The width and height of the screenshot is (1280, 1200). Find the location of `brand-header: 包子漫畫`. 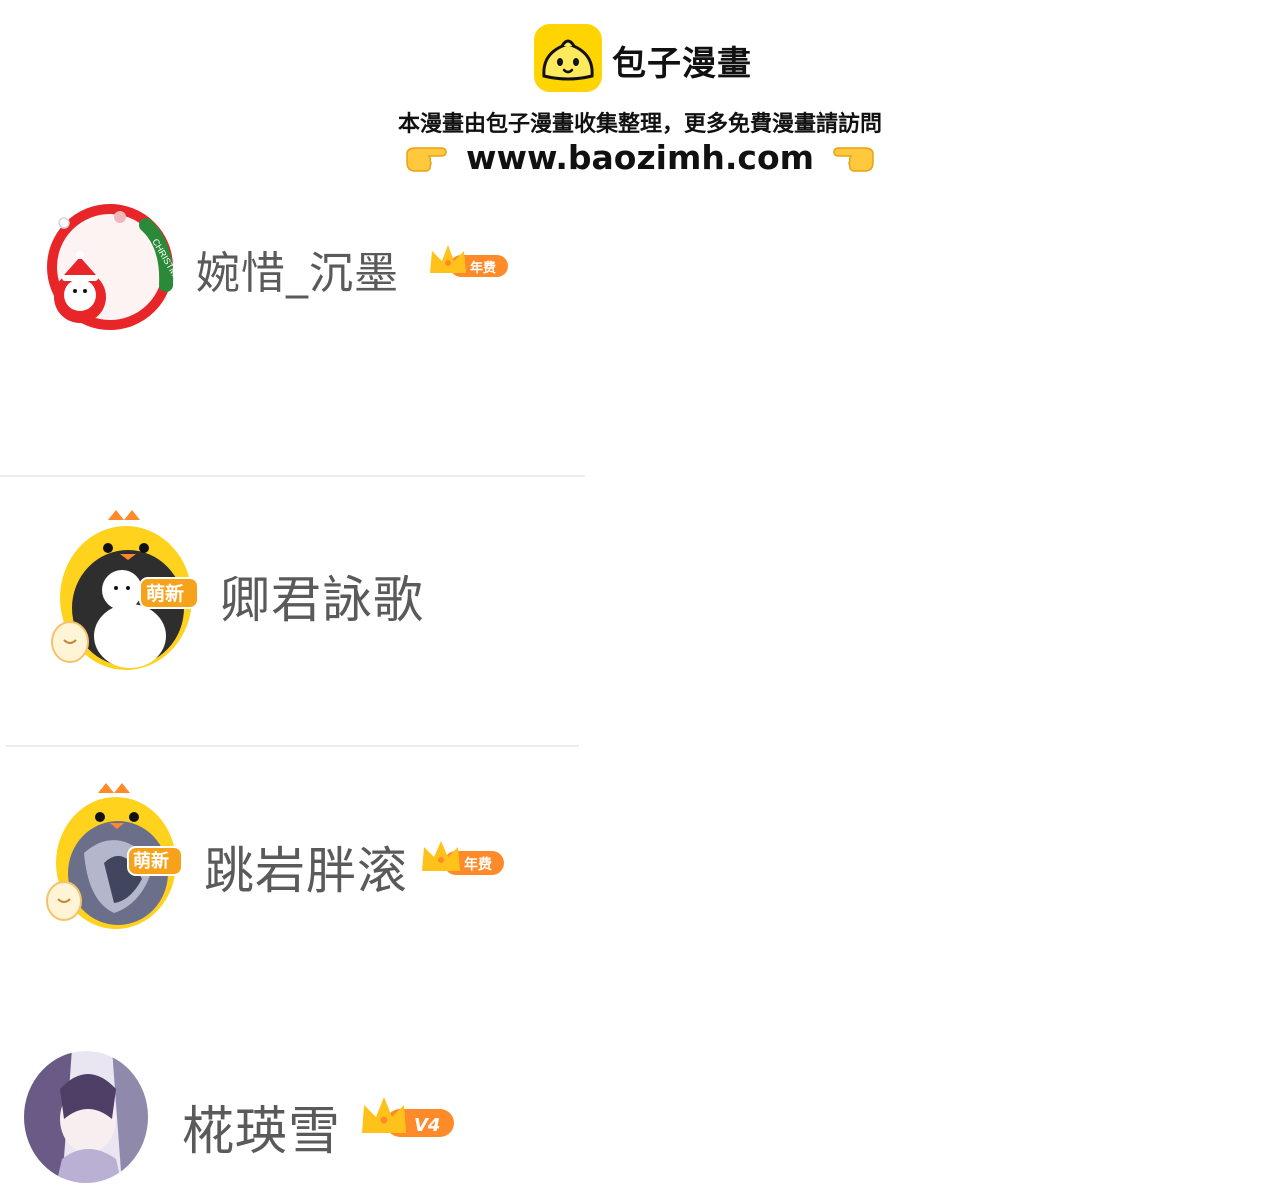

brand-header: 包子漫畫 is located at coordinates (640, 59).